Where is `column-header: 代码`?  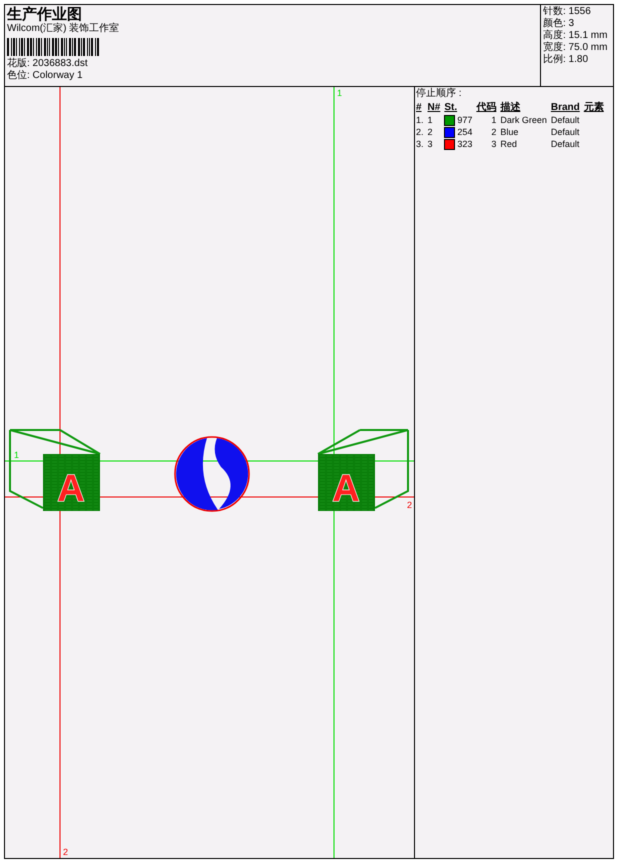 column-header: 代码 is located at coordinates (486, 107).